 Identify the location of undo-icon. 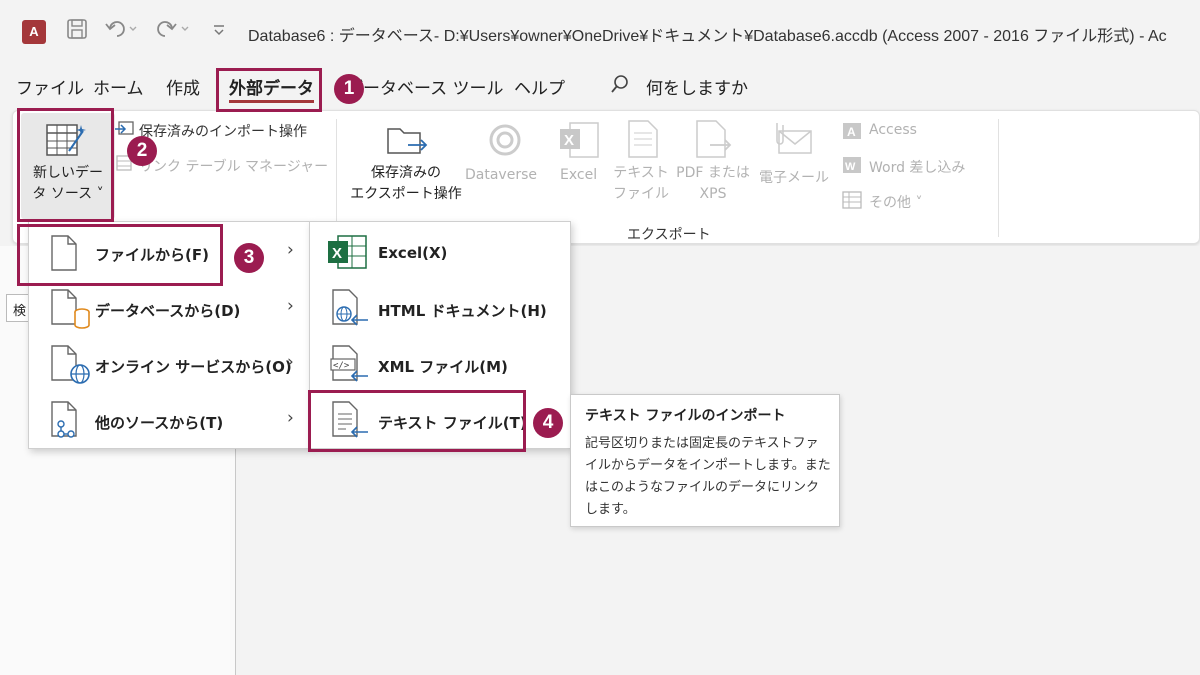
(122, 31).